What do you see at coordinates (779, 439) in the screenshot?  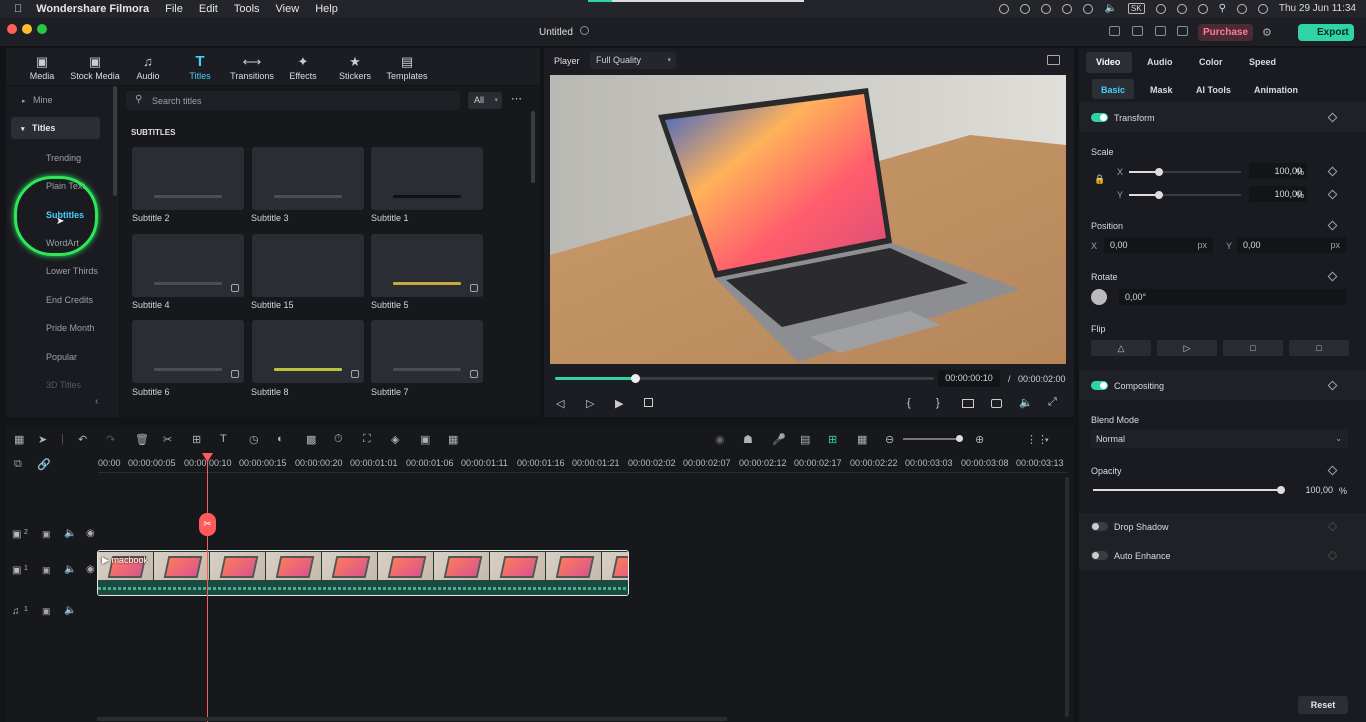 I see `mic-icon: 🎤` at bounding box center [779, 439].